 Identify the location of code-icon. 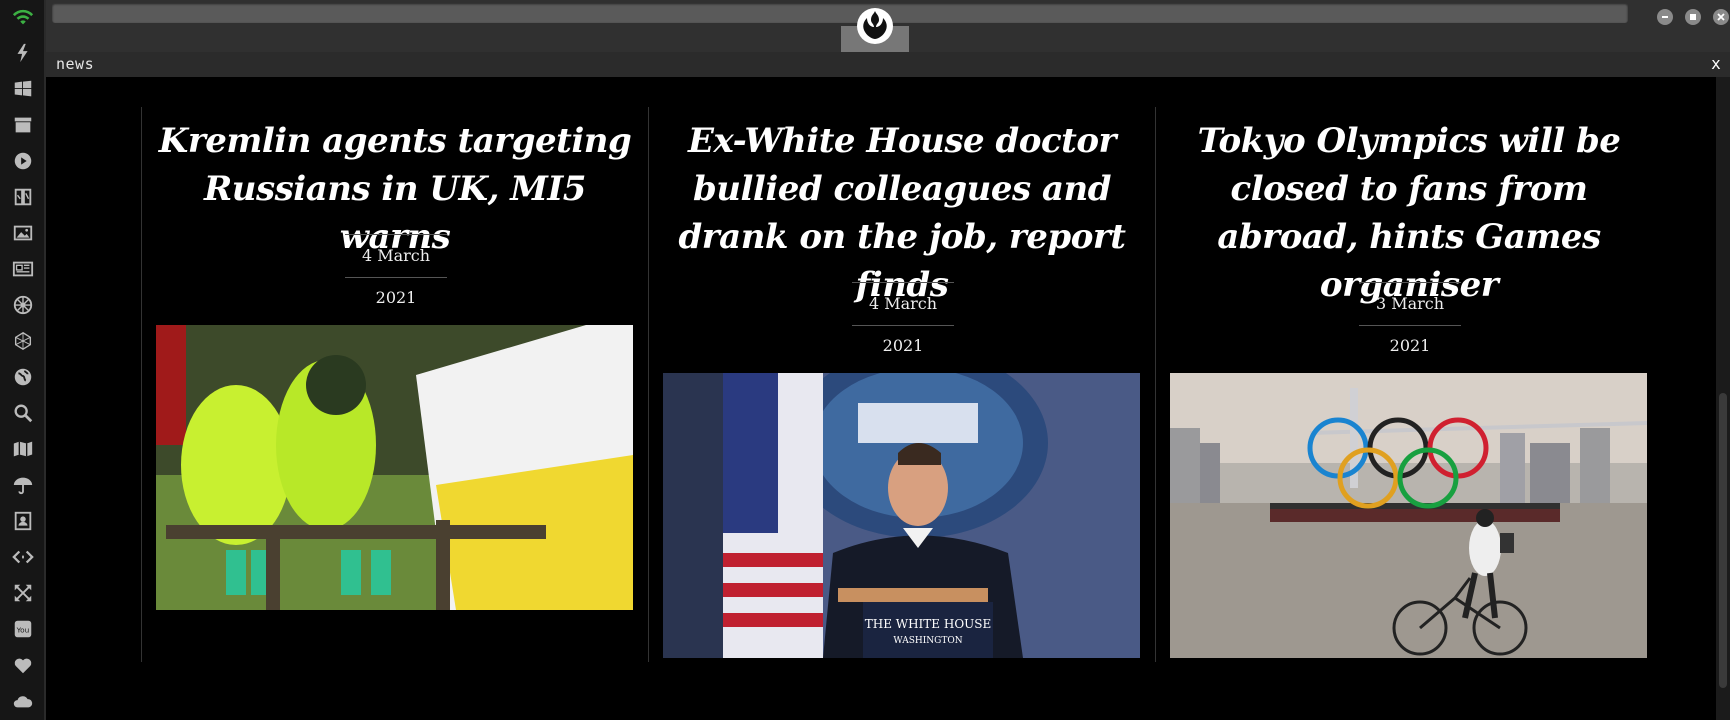
(23, 557).